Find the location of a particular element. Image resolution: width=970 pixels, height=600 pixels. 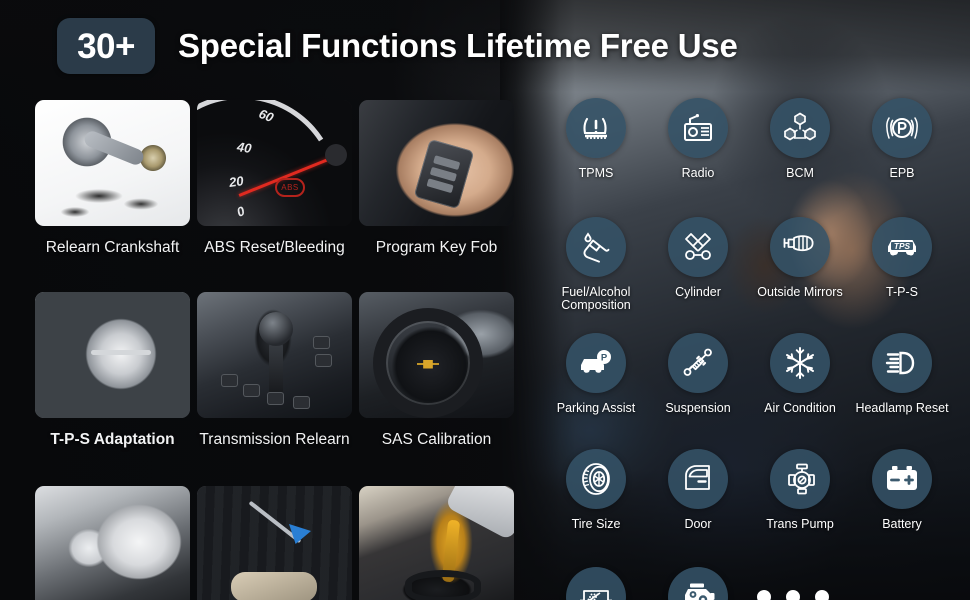

tire-icon is located at coordinates (596, 479).